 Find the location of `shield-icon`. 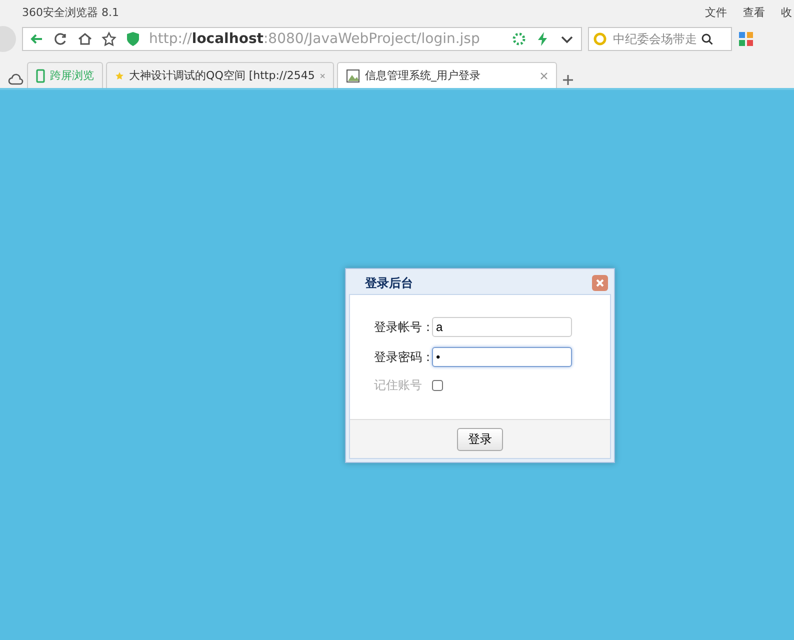

shield-icon is located at coordinates (133, 39).